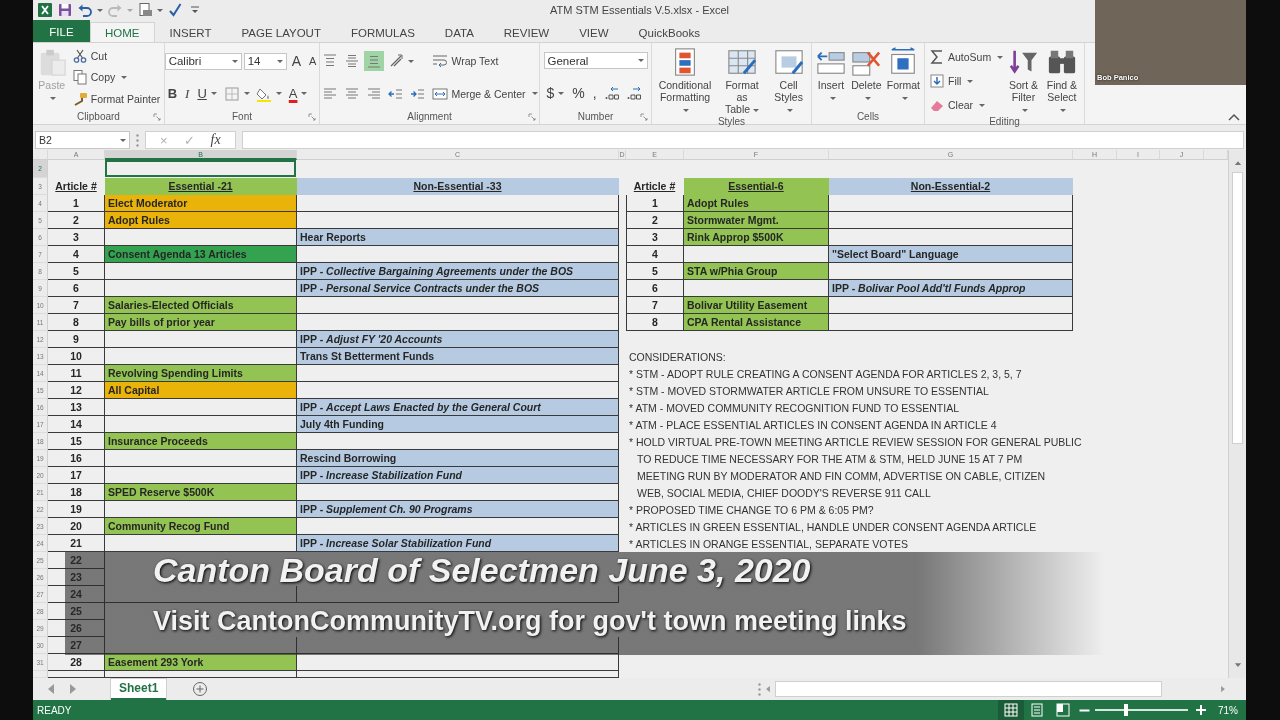 The image size is (1280, 720). I want to click on table-cell: 24, so click(76, 594).